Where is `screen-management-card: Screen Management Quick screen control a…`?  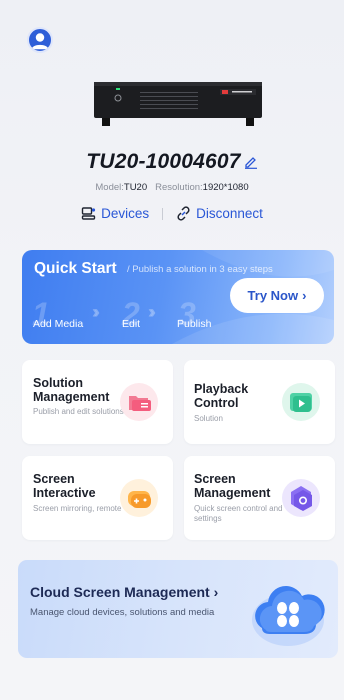
screen-management-card: Screen Management Quick screen control a… is located at coordinates (259, 498).